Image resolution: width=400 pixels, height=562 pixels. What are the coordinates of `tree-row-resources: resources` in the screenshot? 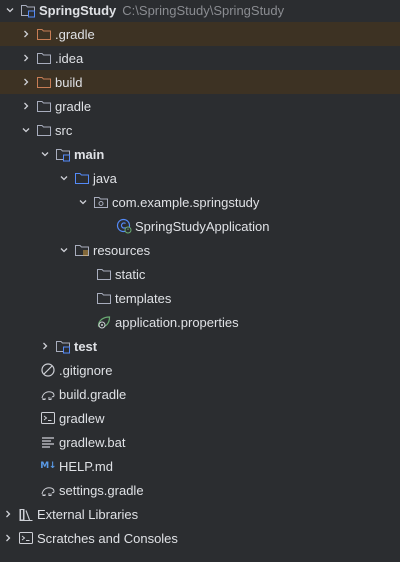 It's located at (200, 250).